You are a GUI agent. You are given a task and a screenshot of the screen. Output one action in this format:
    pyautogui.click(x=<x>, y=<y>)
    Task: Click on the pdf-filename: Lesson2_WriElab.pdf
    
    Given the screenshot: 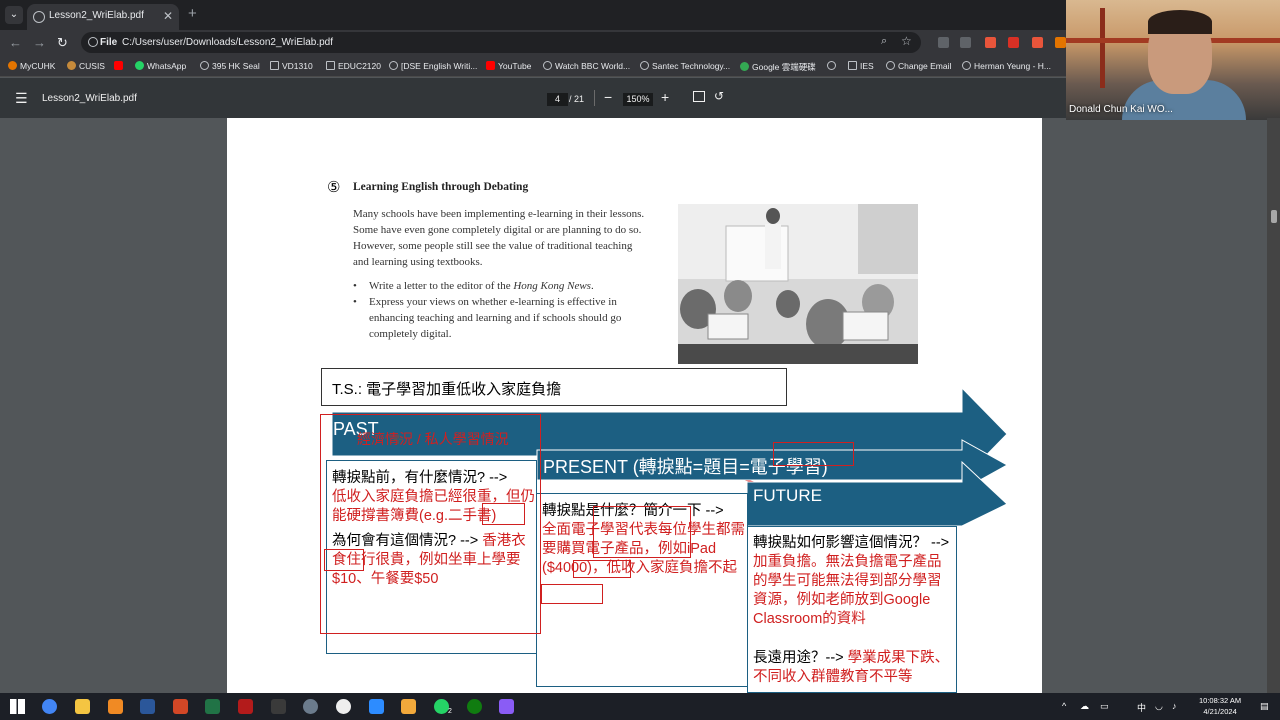 What is the action you would take?
    pyautogui.click(x=89, y=98)
    